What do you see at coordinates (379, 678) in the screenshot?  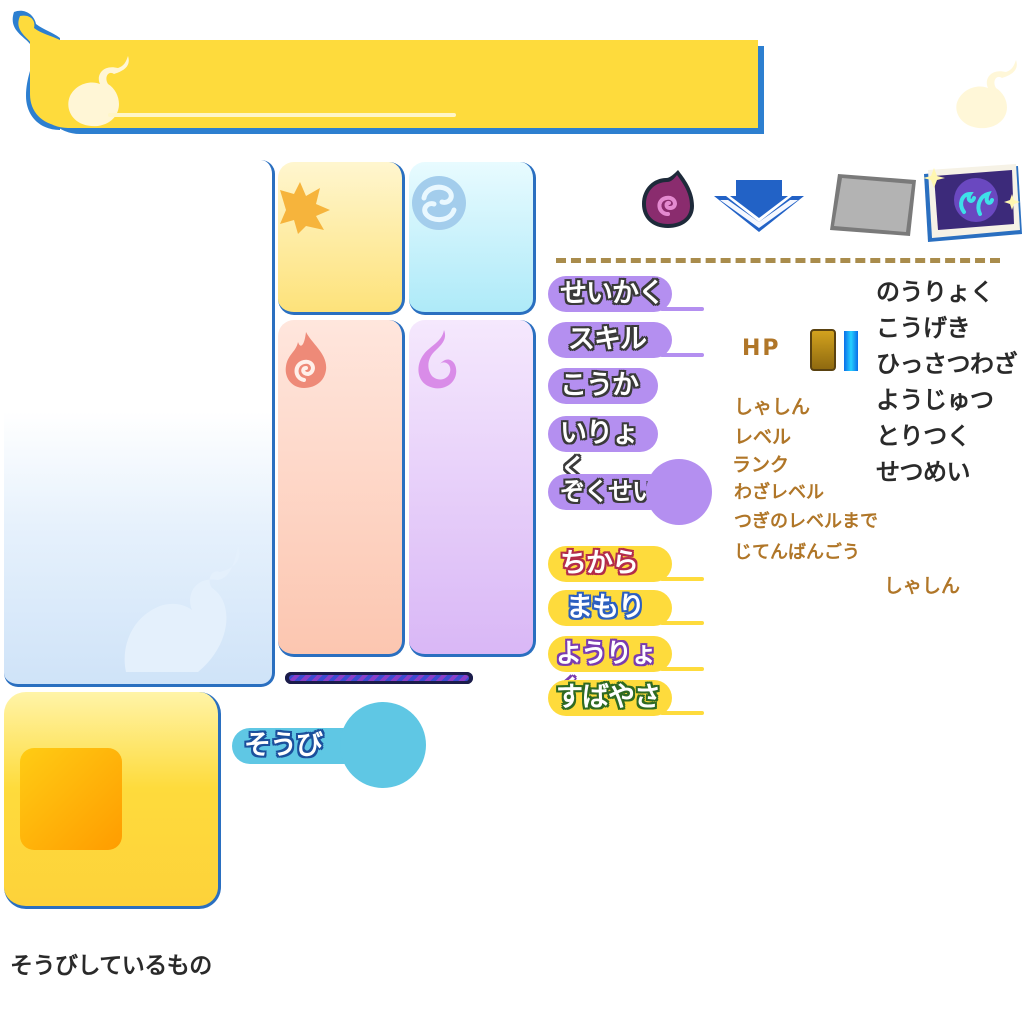 I see `gauge-fill` at bounding box center [379, 678].